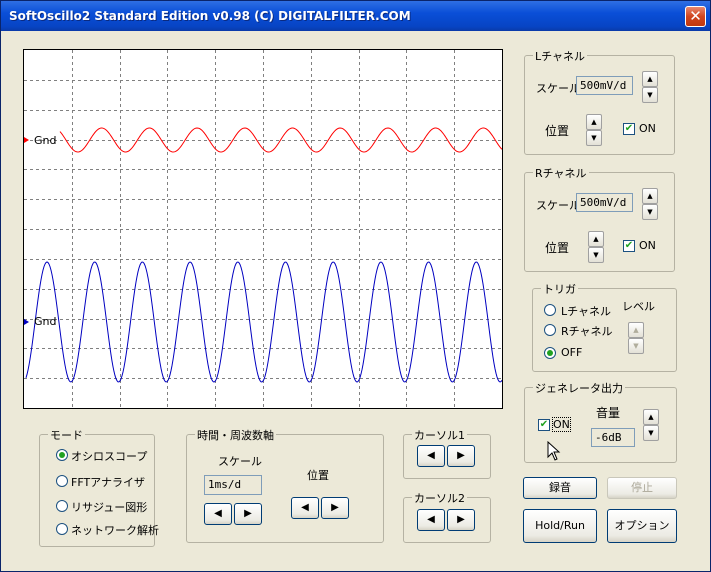 The width and height of the screenshot is (711, 572). Describe the element at coordinates (108, 482) in the screenshot. I see `mode-option-fft: FFTアナライザ` at that location.